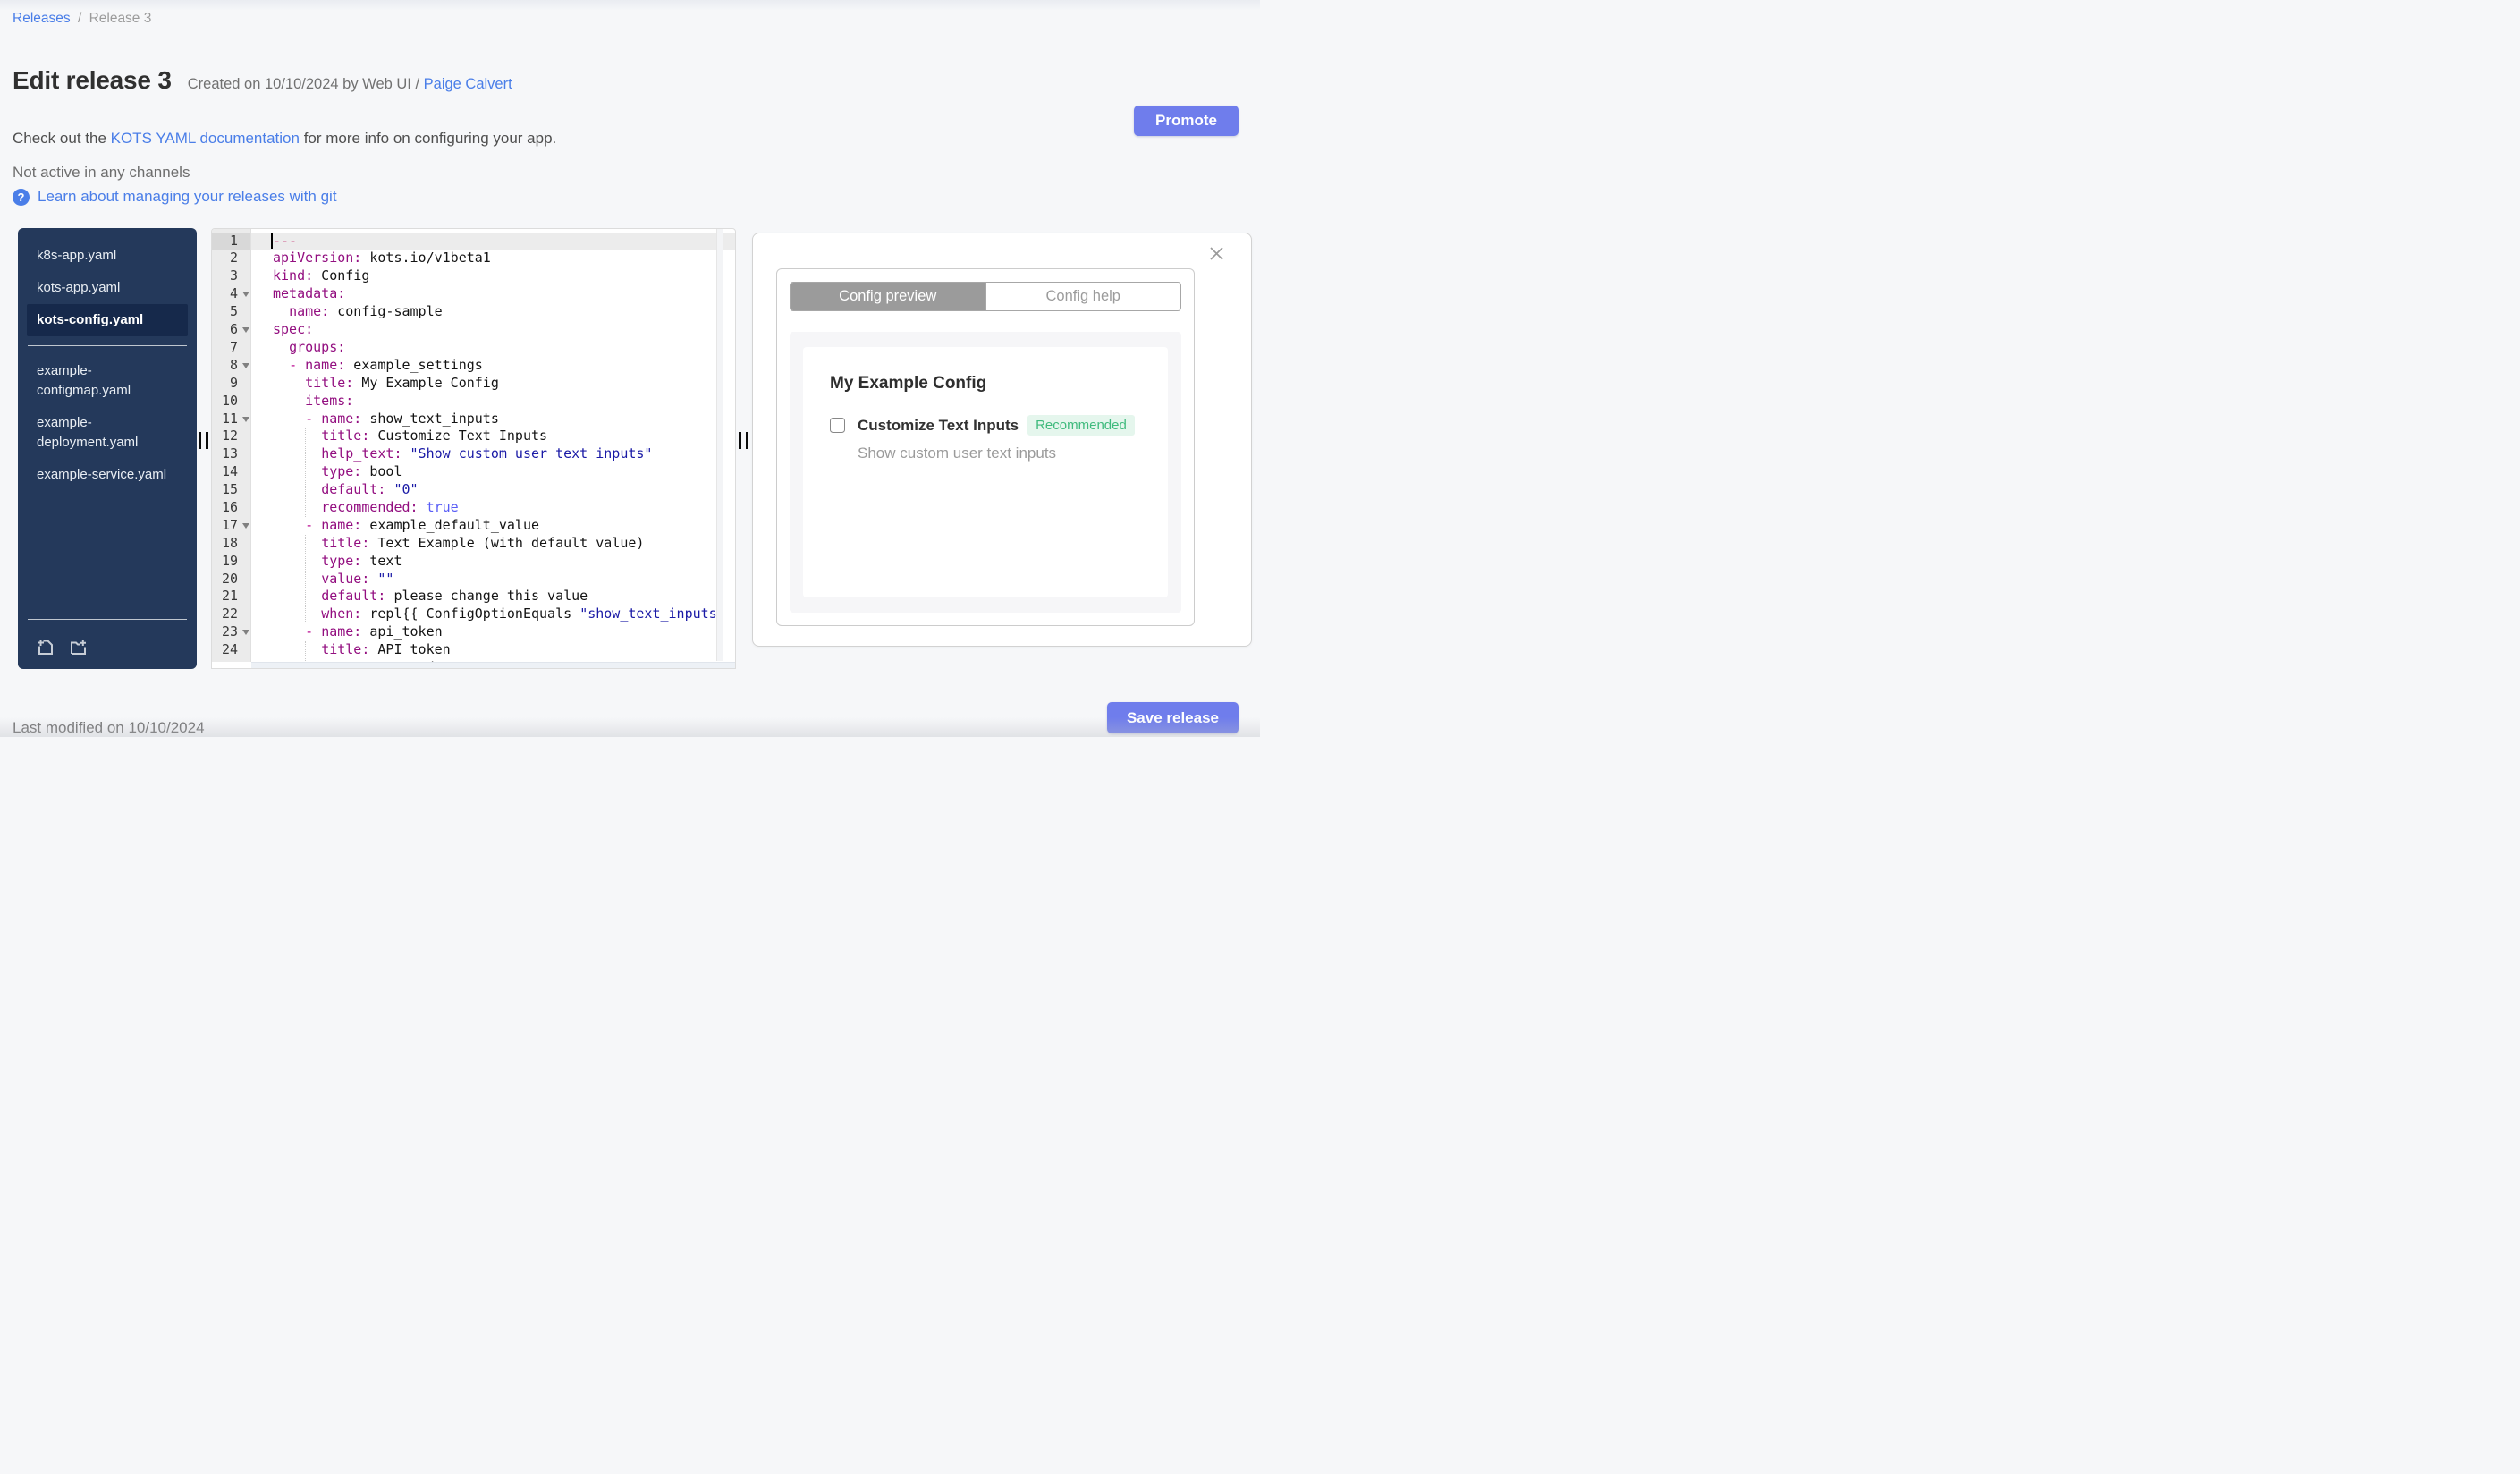 The width and height of the screenshot is (2520, 1474). What do you see at coordinates (107, 433) in the screenshot?
I see `sidebar-item-example-deployment-yaml: example-deployment.yaml` at bounding box center [107, 433].